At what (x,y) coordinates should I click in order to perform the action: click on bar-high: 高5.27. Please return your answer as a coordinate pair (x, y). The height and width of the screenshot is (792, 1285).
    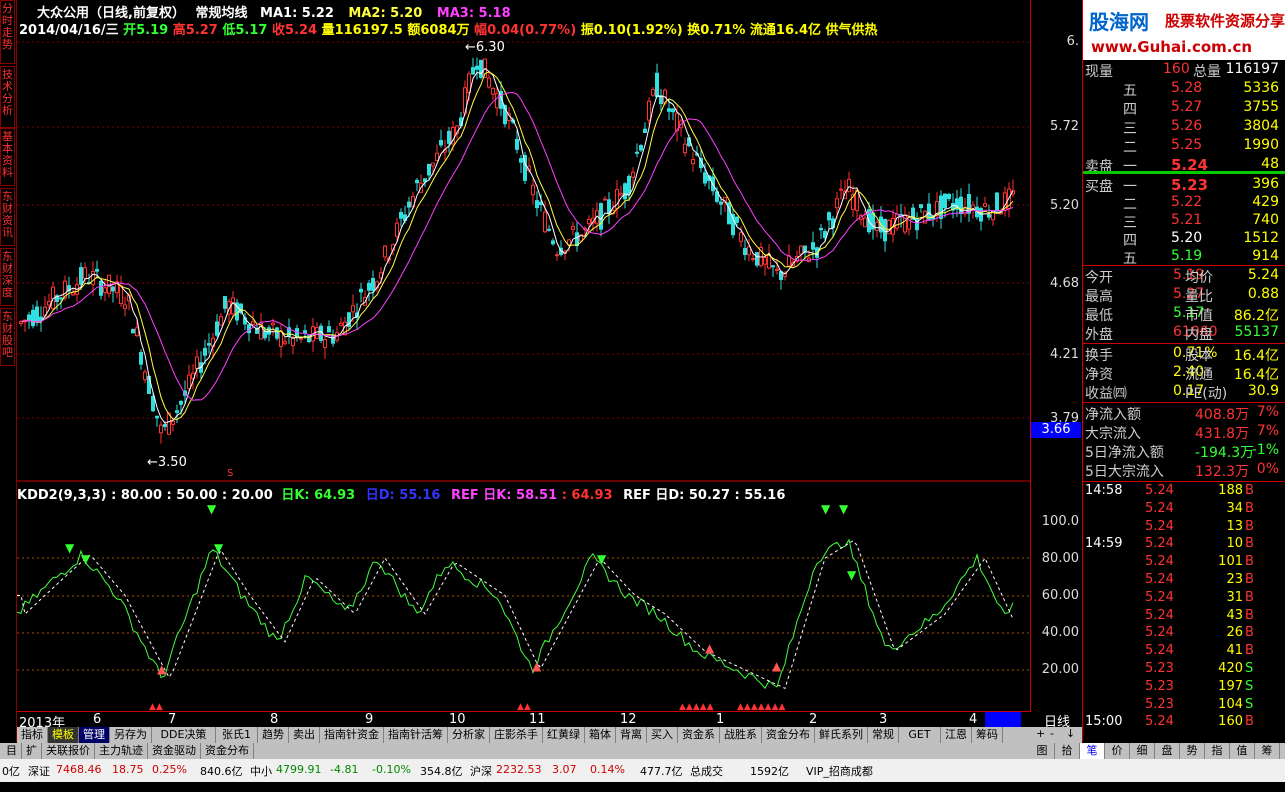
    Looking at the image, I should click on (195, 30).